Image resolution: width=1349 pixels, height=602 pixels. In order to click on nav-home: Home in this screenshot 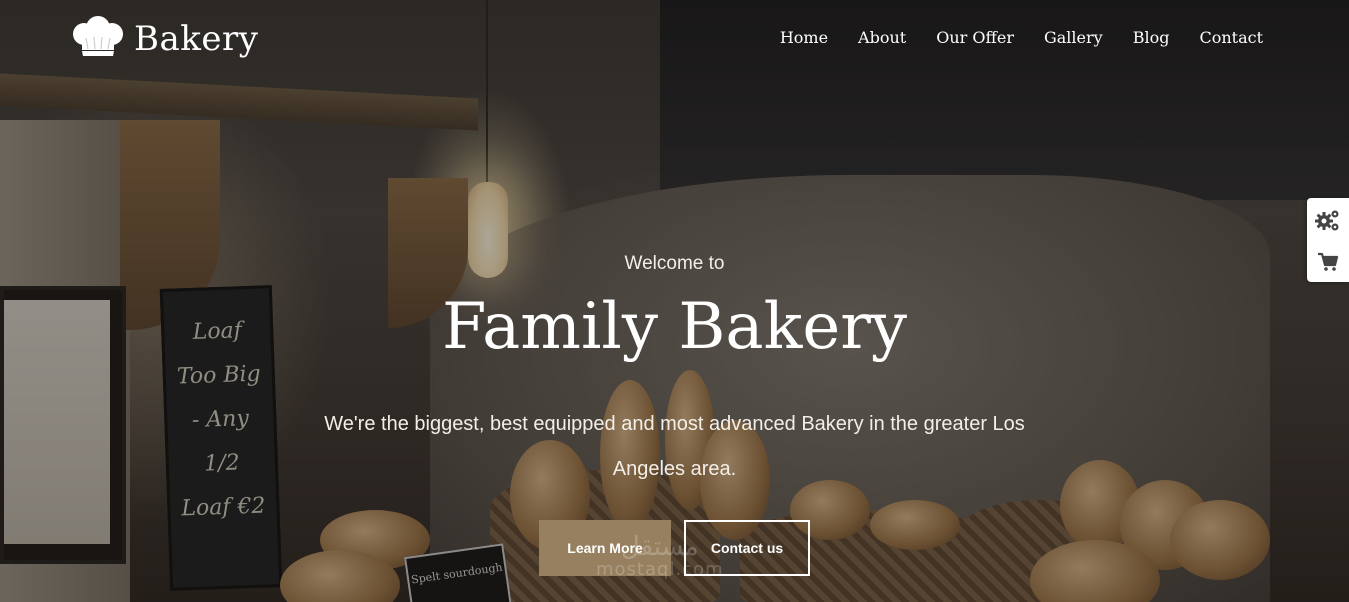, I will do `click(804, 37)`.